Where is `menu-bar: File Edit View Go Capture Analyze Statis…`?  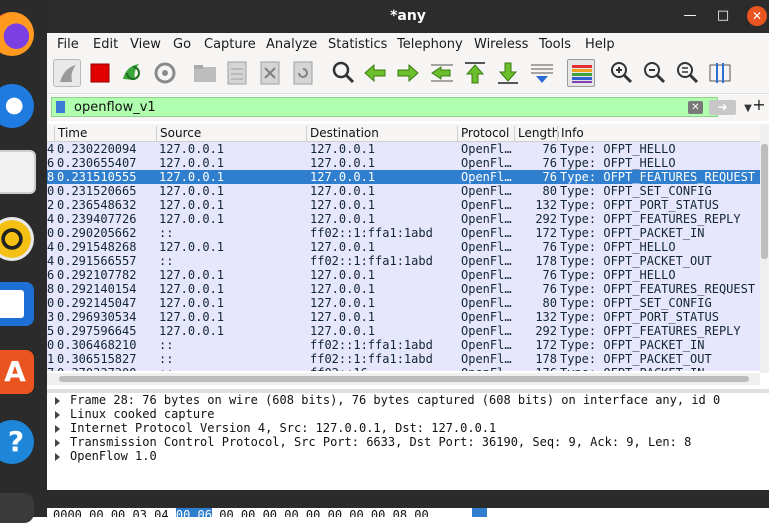 menu-bar: File Edit View Go Capture Analyze Statis… is located at coordinates (408, 44).